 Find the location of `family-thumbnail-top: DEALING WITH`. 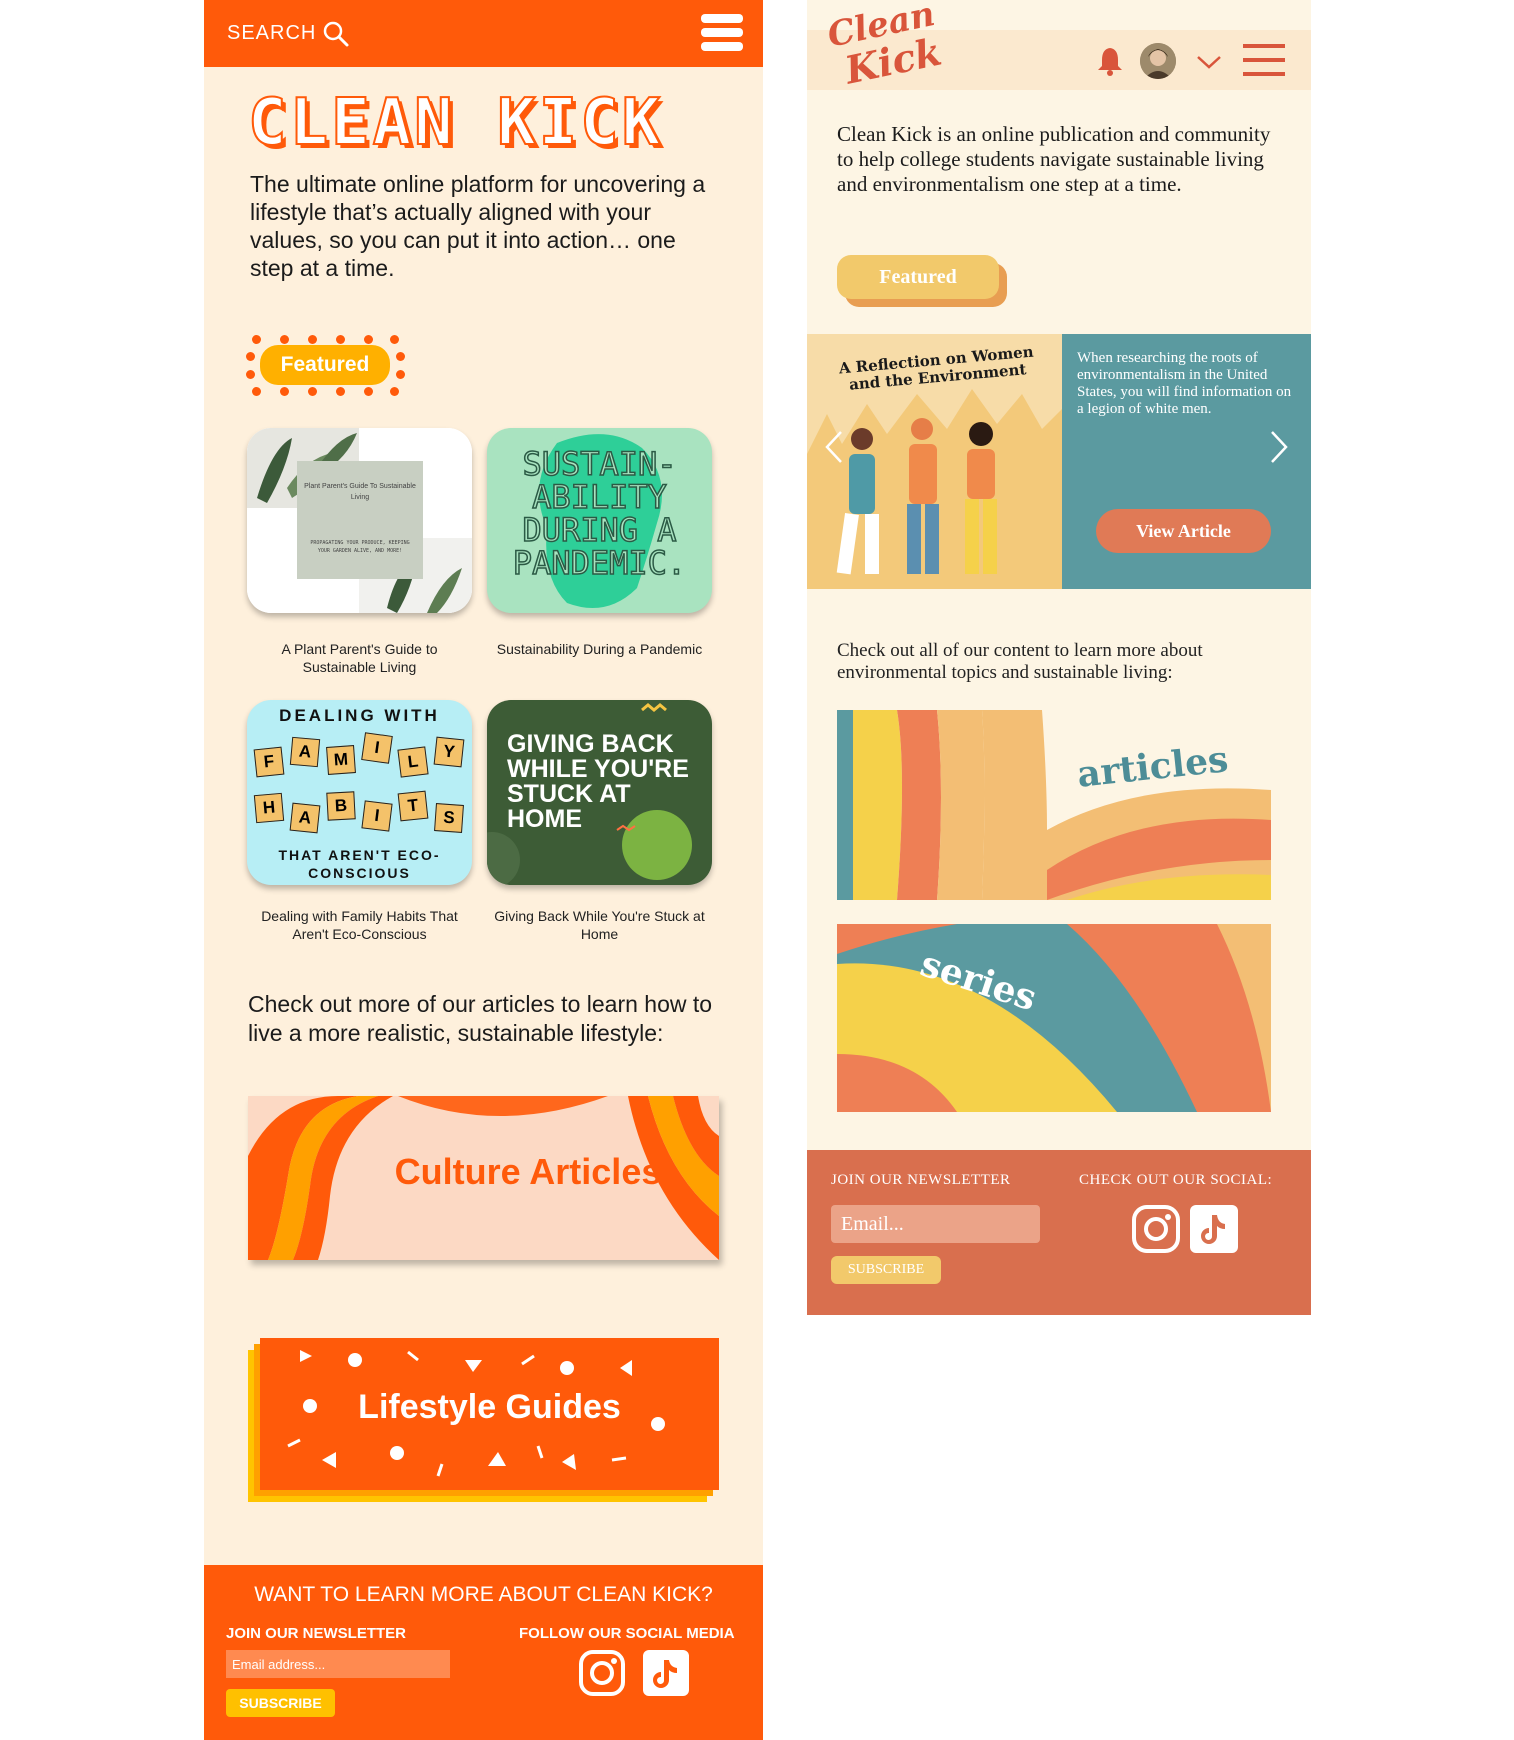

family-thumbnail-top: DEALING WITH is located at coordinates (359, 715).